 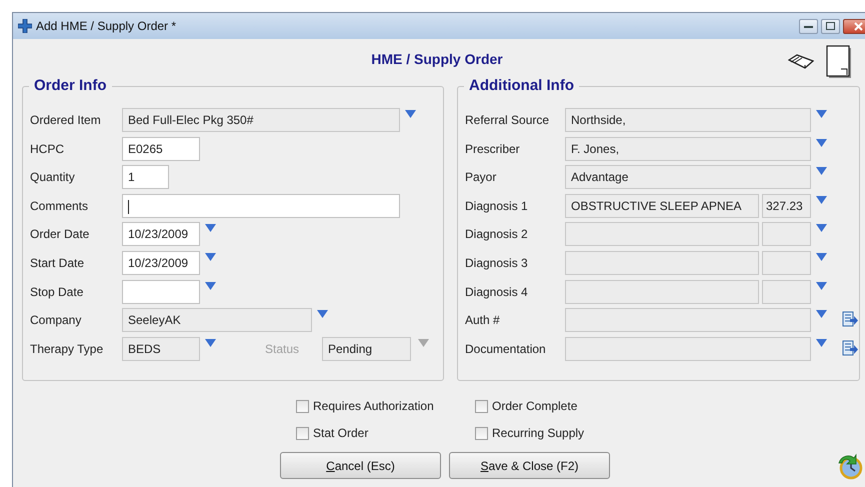 I want to click on dropdown-field: OBSTRUCTIVE SLEEP APNEA, so click(x=662, y=206).